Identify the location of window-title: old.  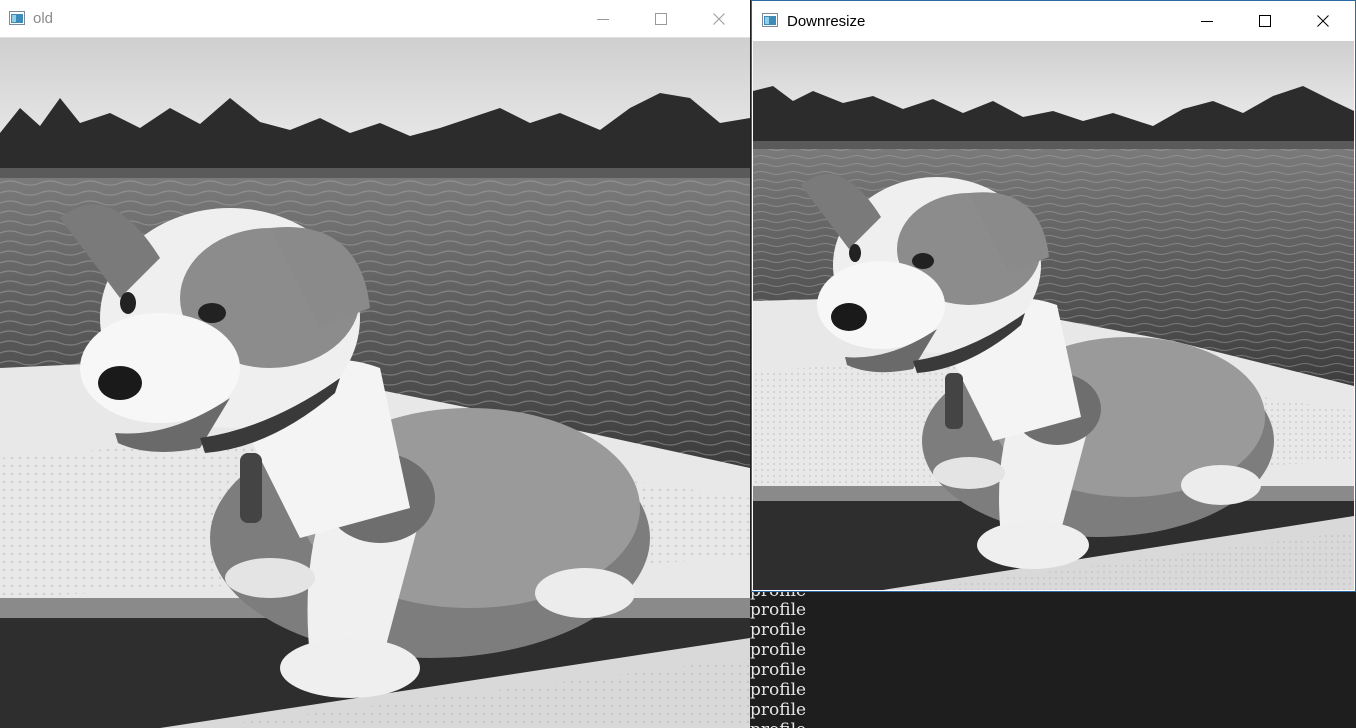
(43, 18).